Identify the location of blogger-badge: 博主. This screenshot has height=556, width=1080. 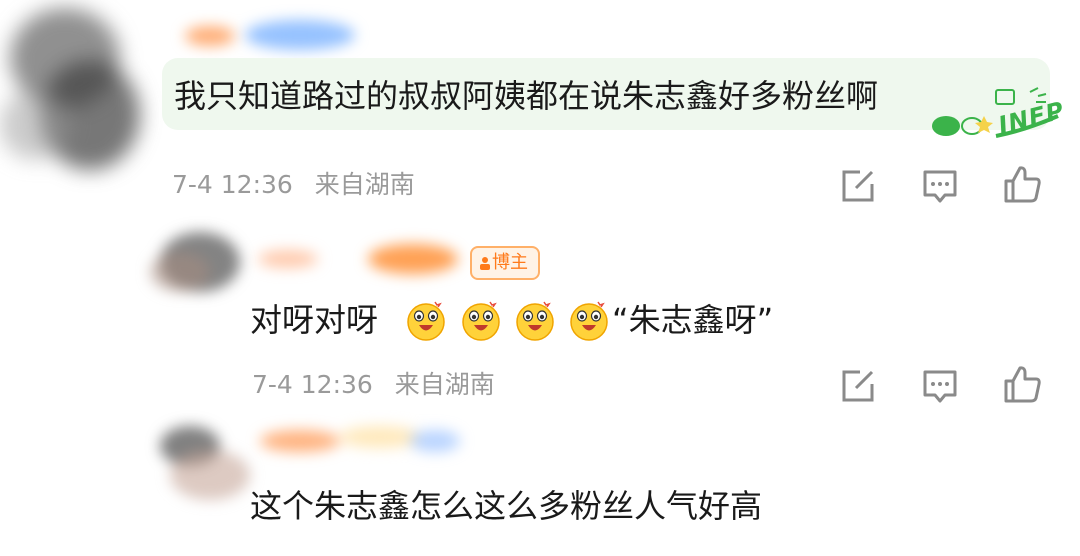
(505, 263).